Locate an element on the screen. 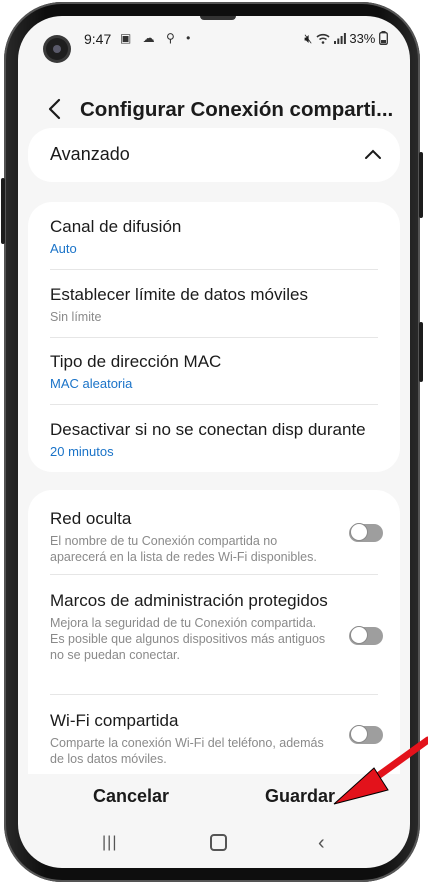  cancel-button: Cancelar is located at coordinates (131, 796).